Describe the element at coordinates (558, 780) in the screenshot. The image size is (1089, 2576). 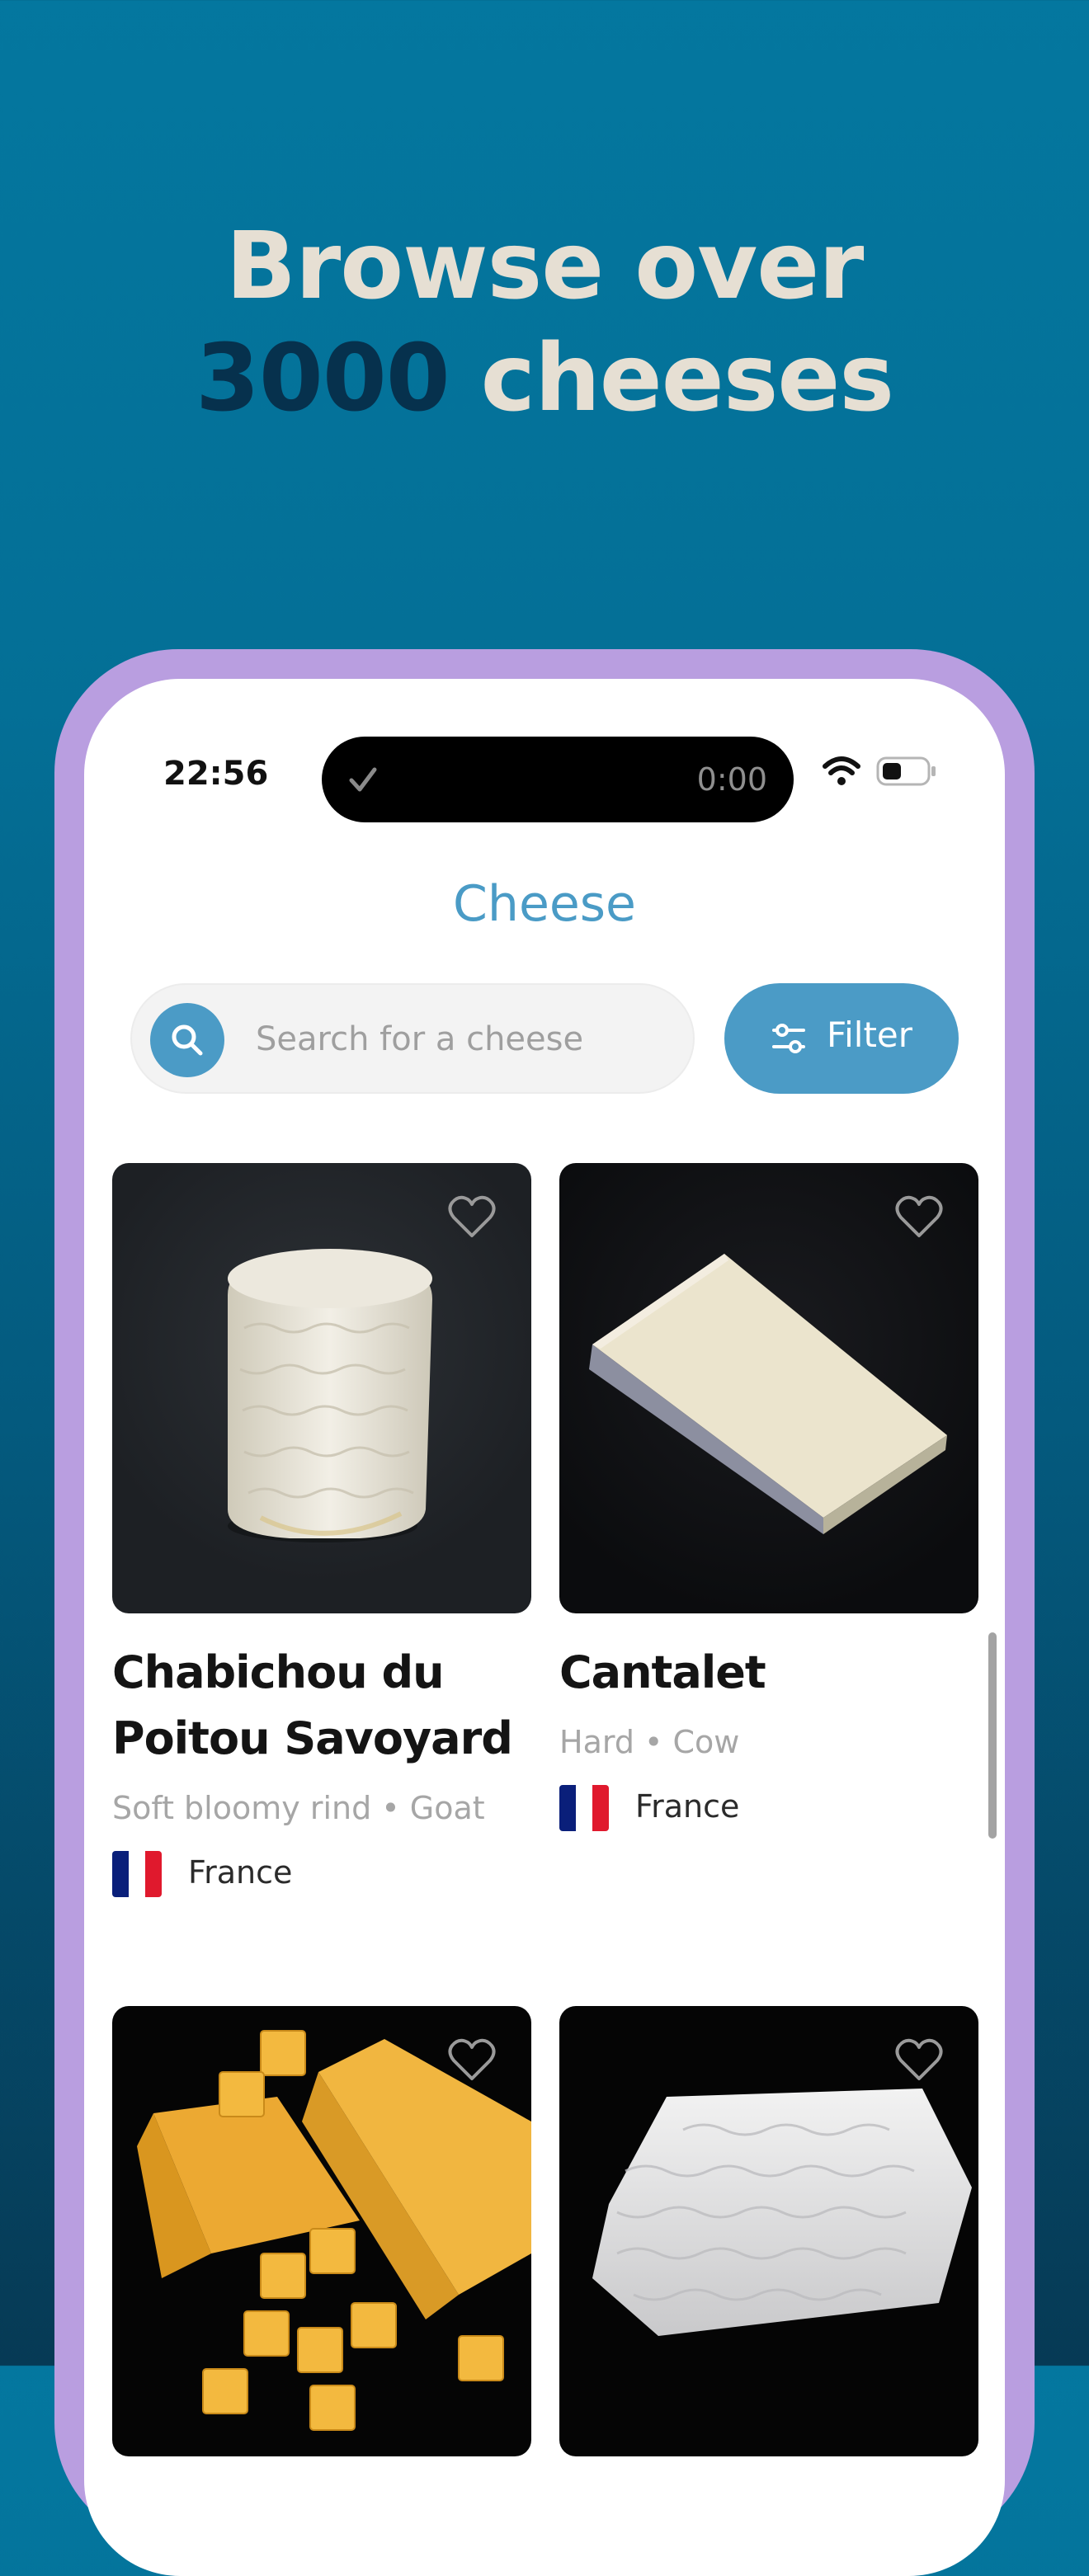
I see `dynamic-island: 0:00` at that location.